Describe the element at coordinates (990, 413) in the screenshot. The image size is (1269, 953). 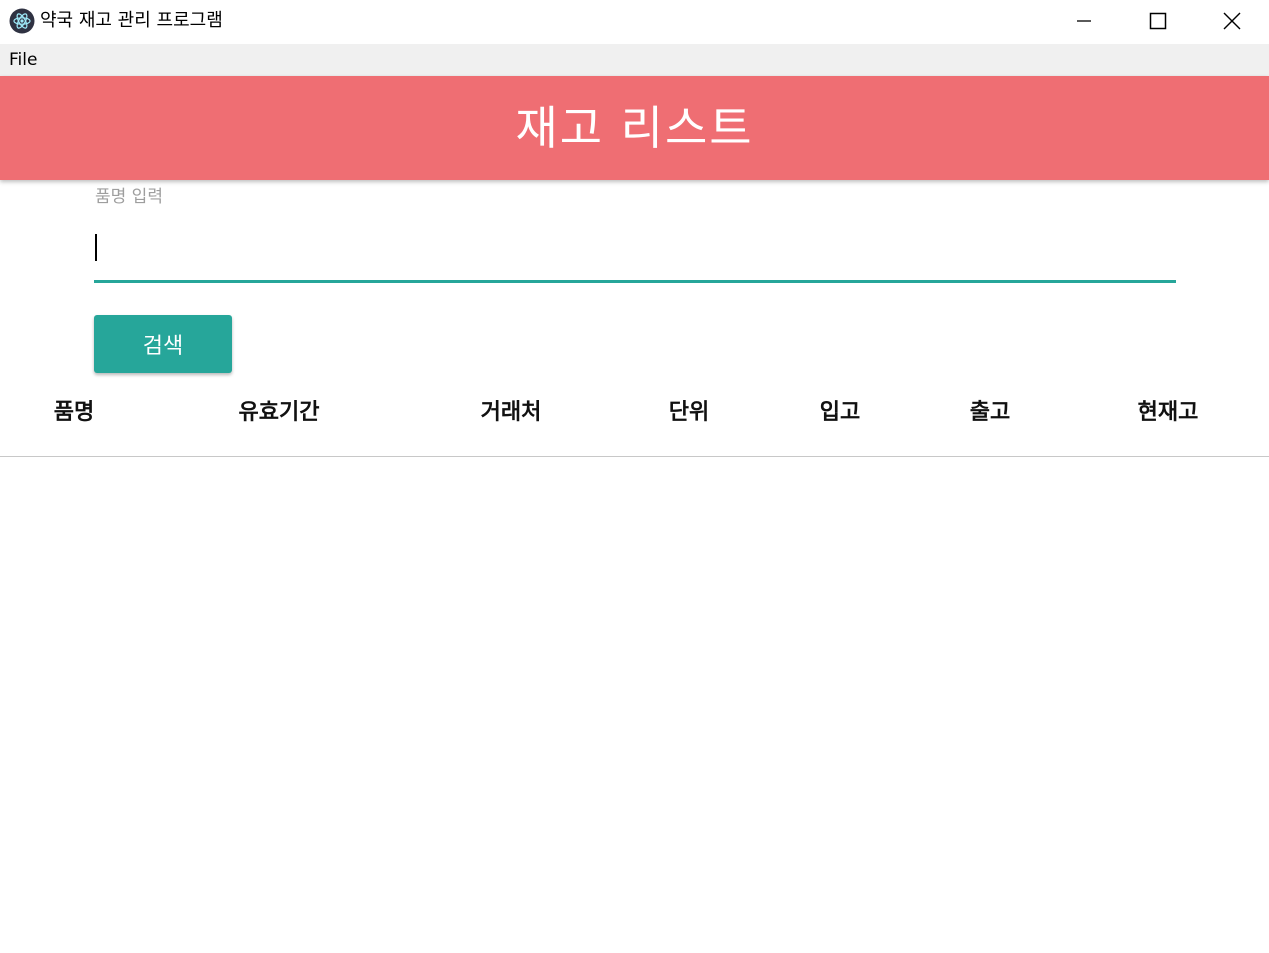
I see `column-header-stock-out: 출고` at that location.